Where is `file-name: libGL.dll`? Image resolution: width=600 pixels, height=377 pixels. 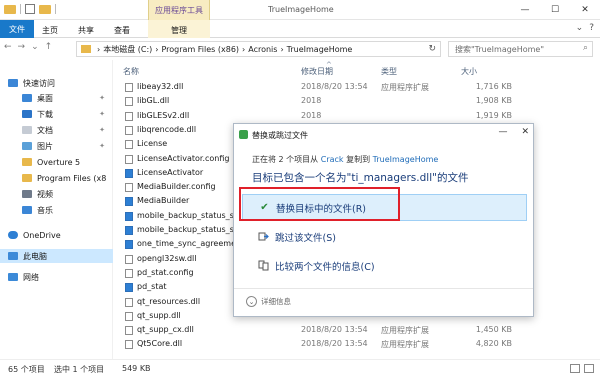
file-name: libGL.dll is located at coordinates (153, 101).